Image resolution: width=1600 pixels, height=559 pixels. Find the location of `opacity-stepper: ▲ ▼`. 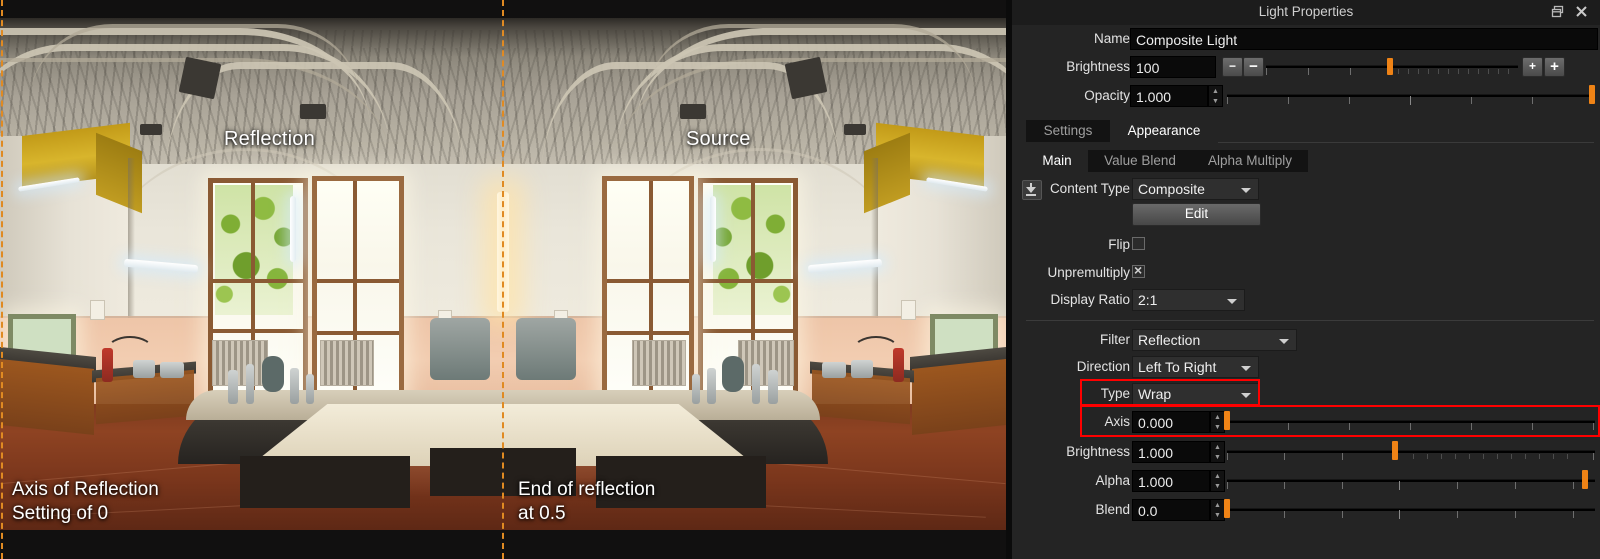

opacity-stepper: ▲ ▼ is located at coordinates (1215, 96).